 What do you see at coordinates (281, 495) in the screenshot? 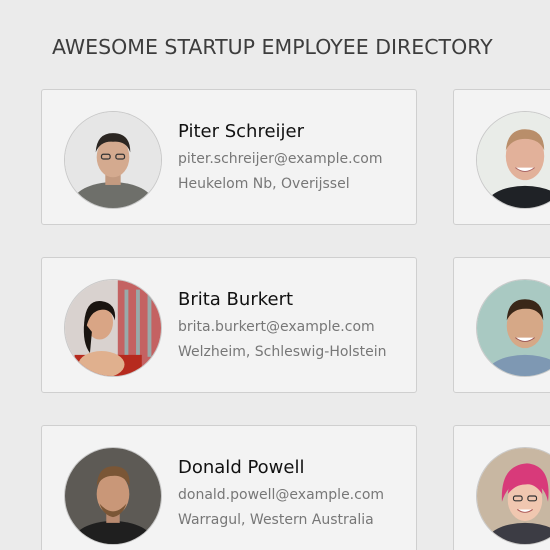
I see `employee-email: donald.powell@example.com` at bounding box center [281, 495].